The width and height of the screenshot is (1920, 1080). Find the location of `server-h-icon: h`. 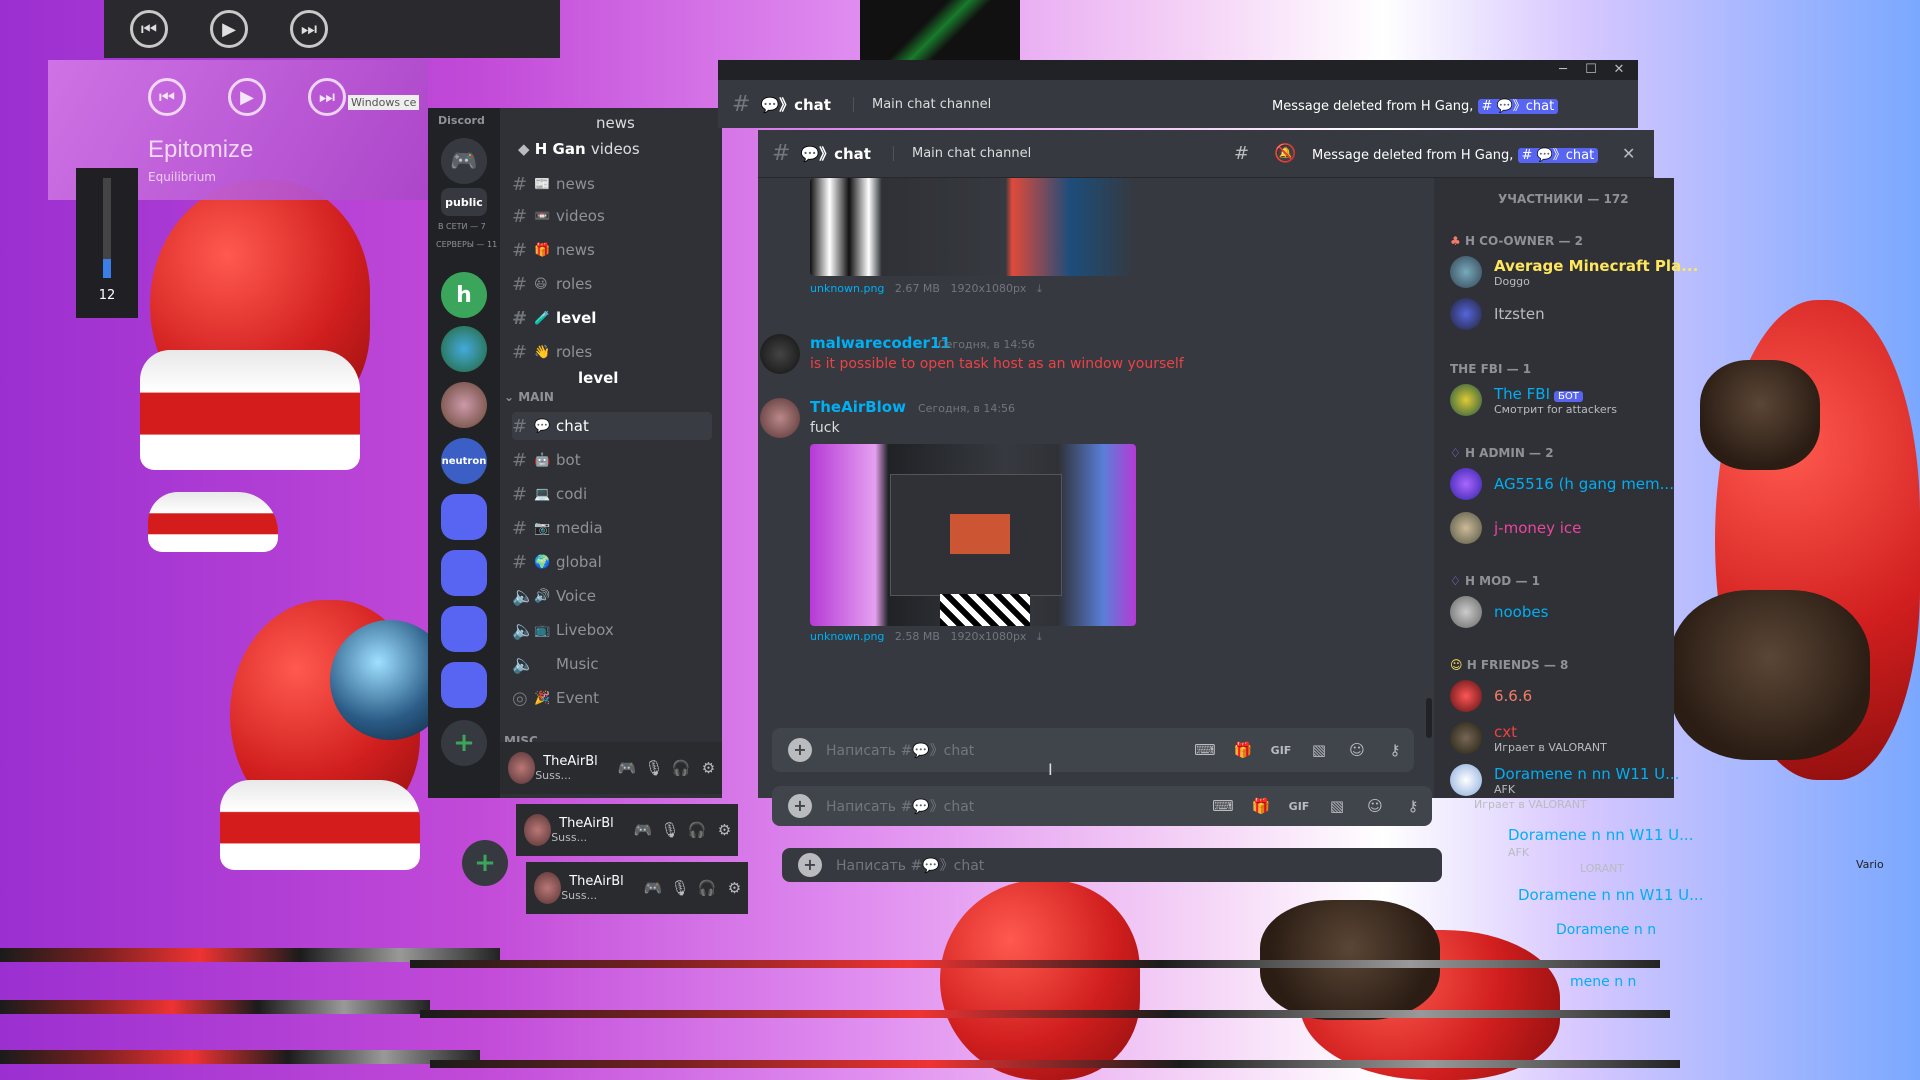

server-h-icon: h is located at coordinates (464, 295).